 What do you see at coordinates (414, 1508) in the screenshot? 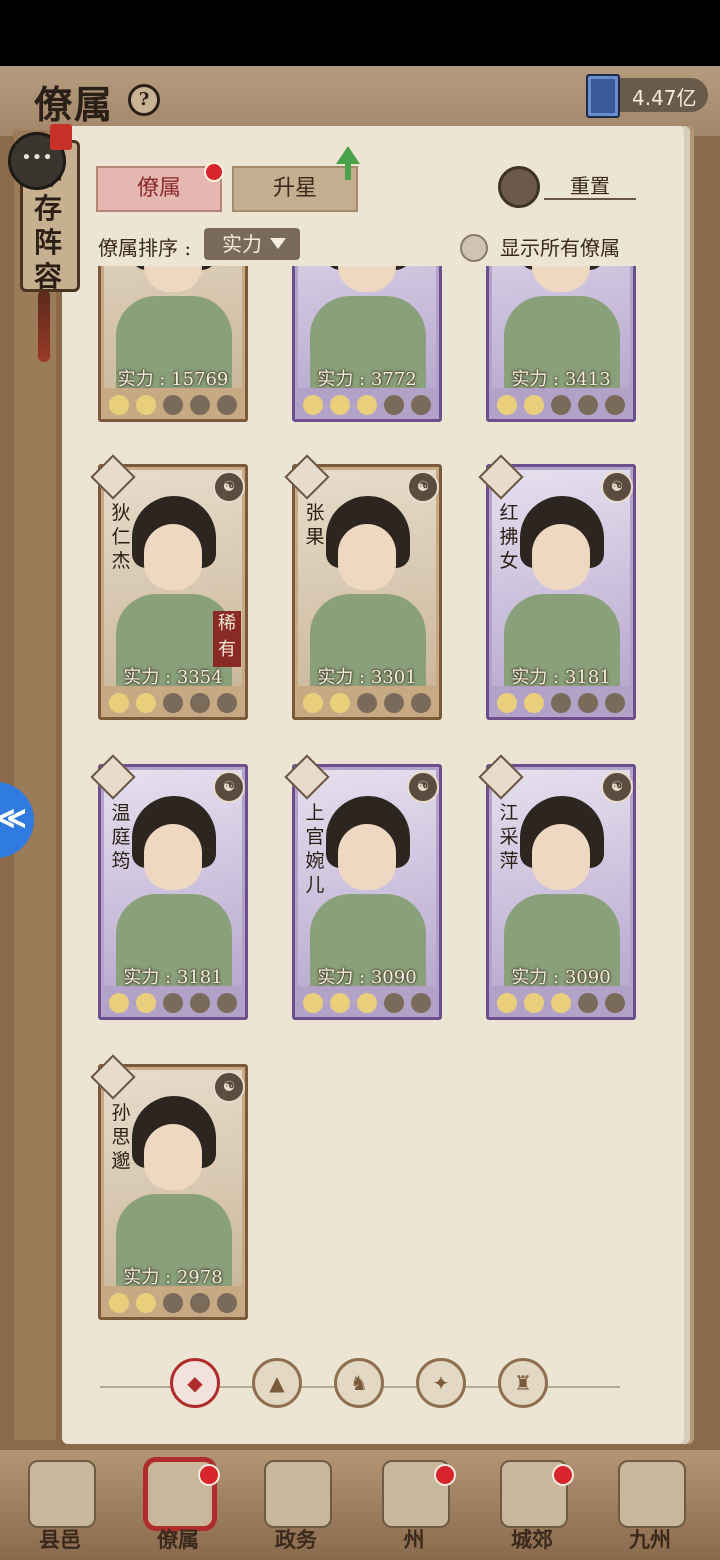
I see `nav-item-3: 州` at bounding box center [414, 1508].